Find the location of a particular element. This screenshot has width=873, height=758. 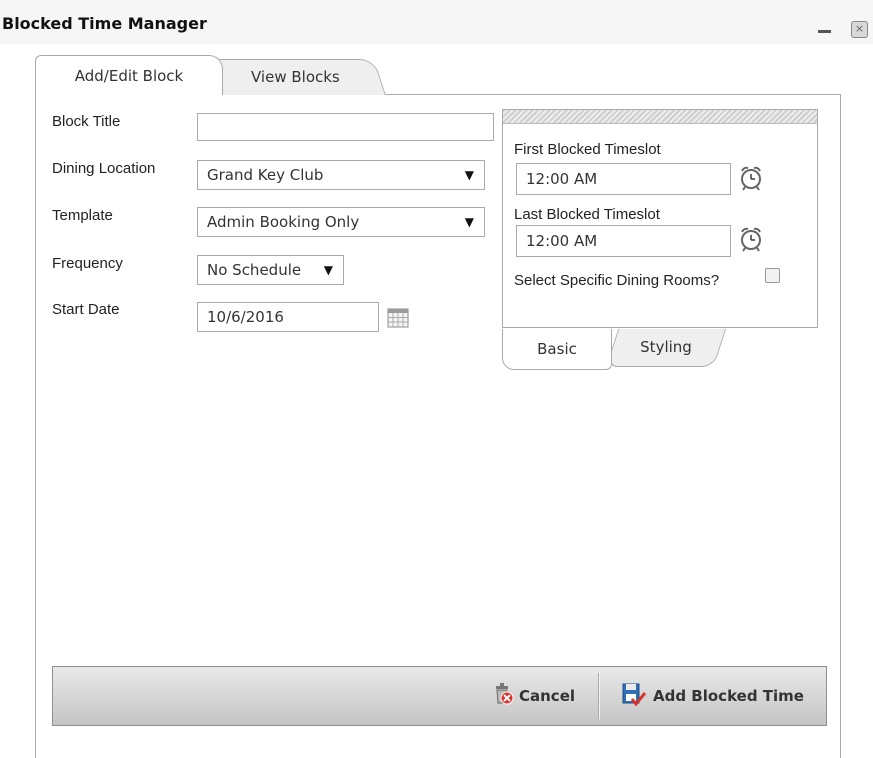

dining-location-select: Grand Key Club ▼ is located at coordinates (341, 175).